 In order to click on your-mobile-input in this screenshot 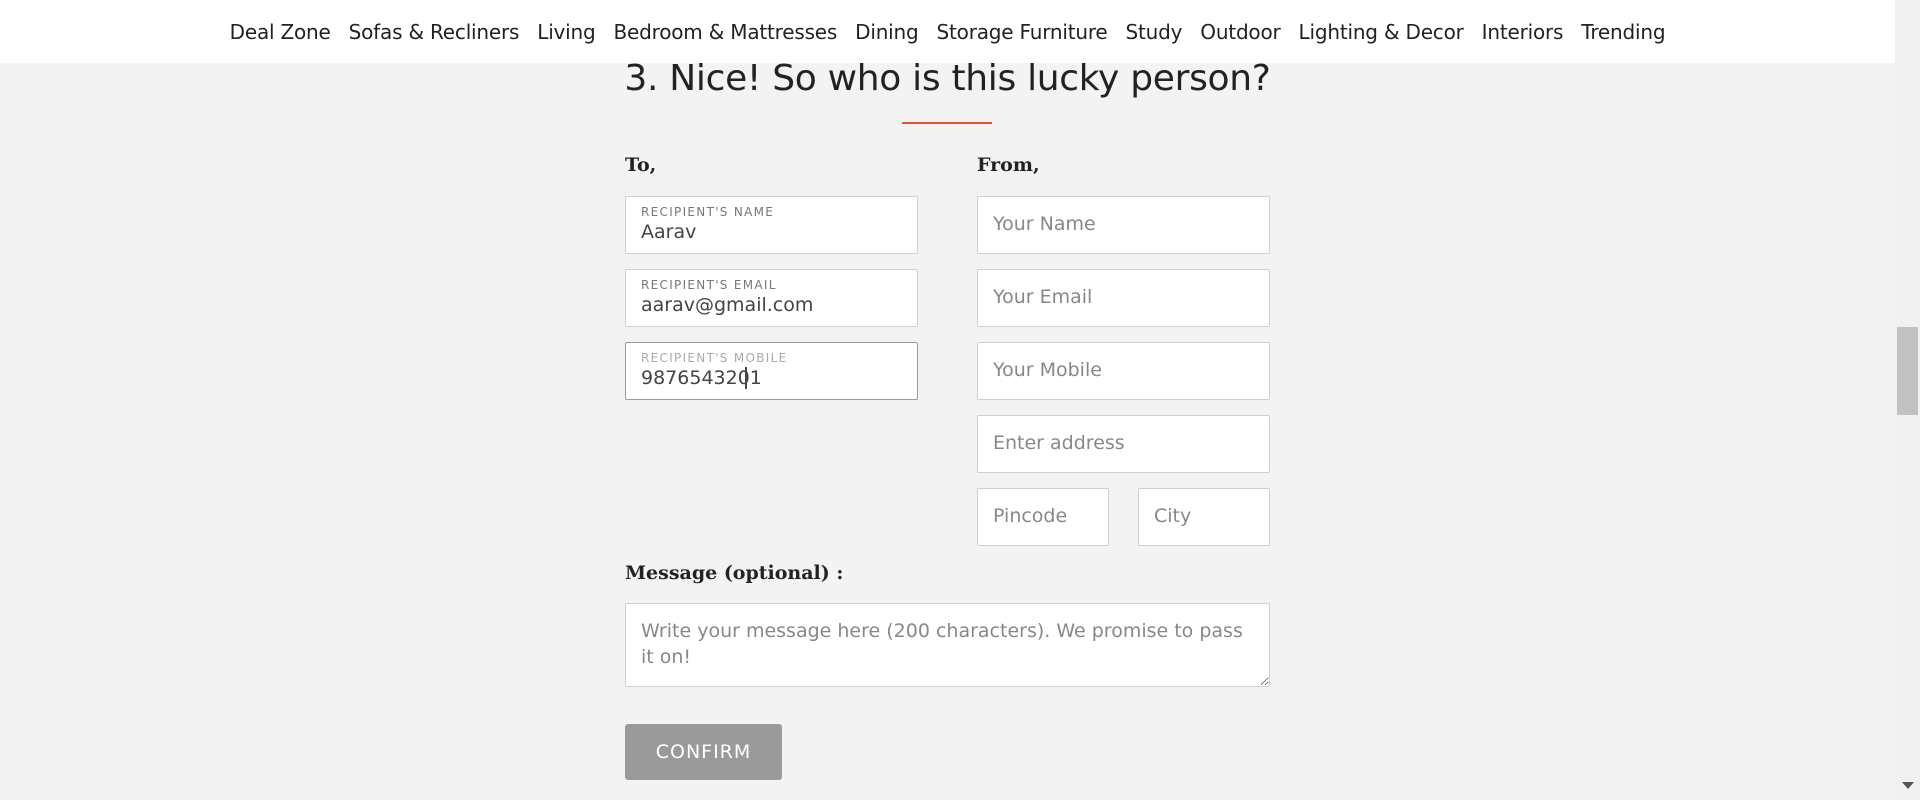, I will do `click(1126, 370)`.